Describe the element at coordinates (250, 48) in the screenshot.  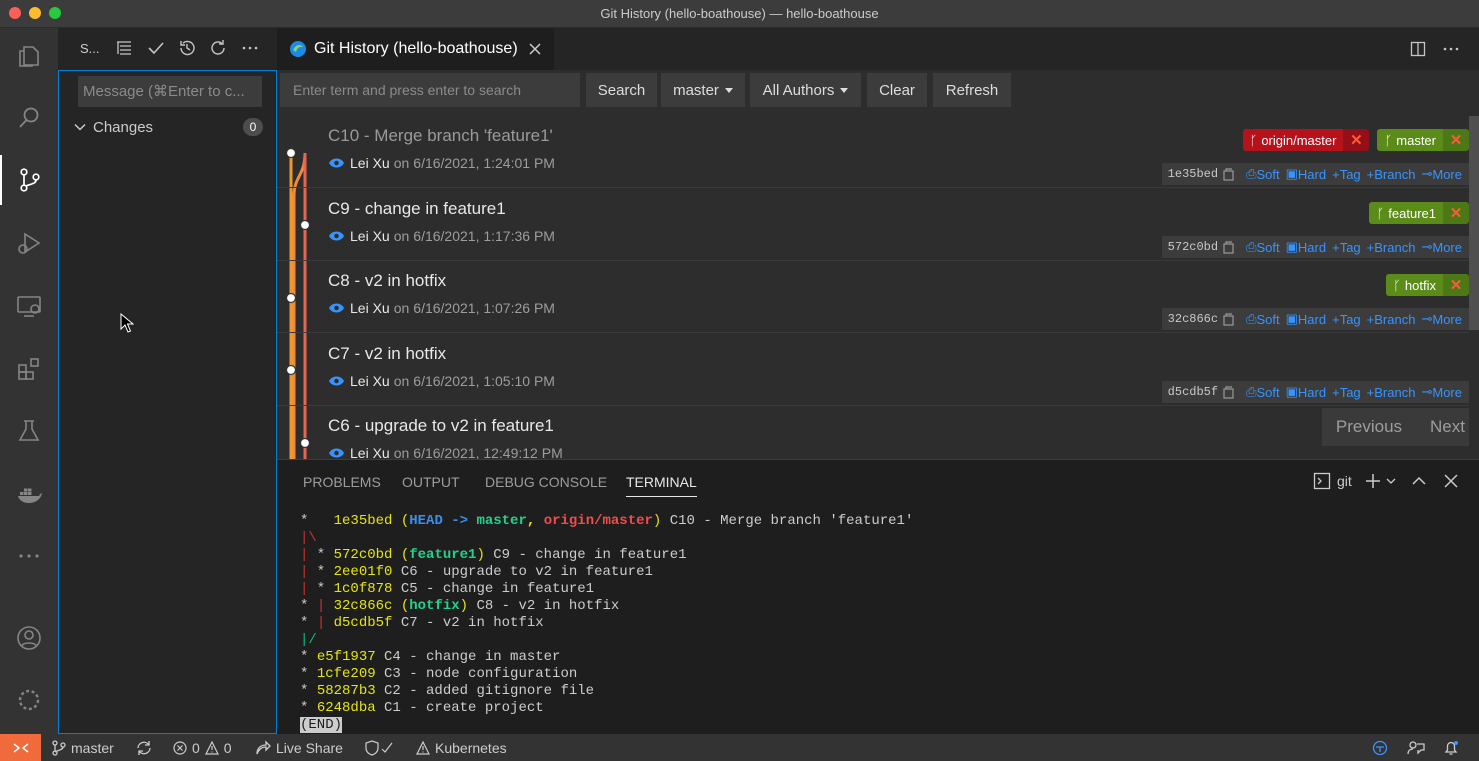
I see `more-actions-icon` at that location.